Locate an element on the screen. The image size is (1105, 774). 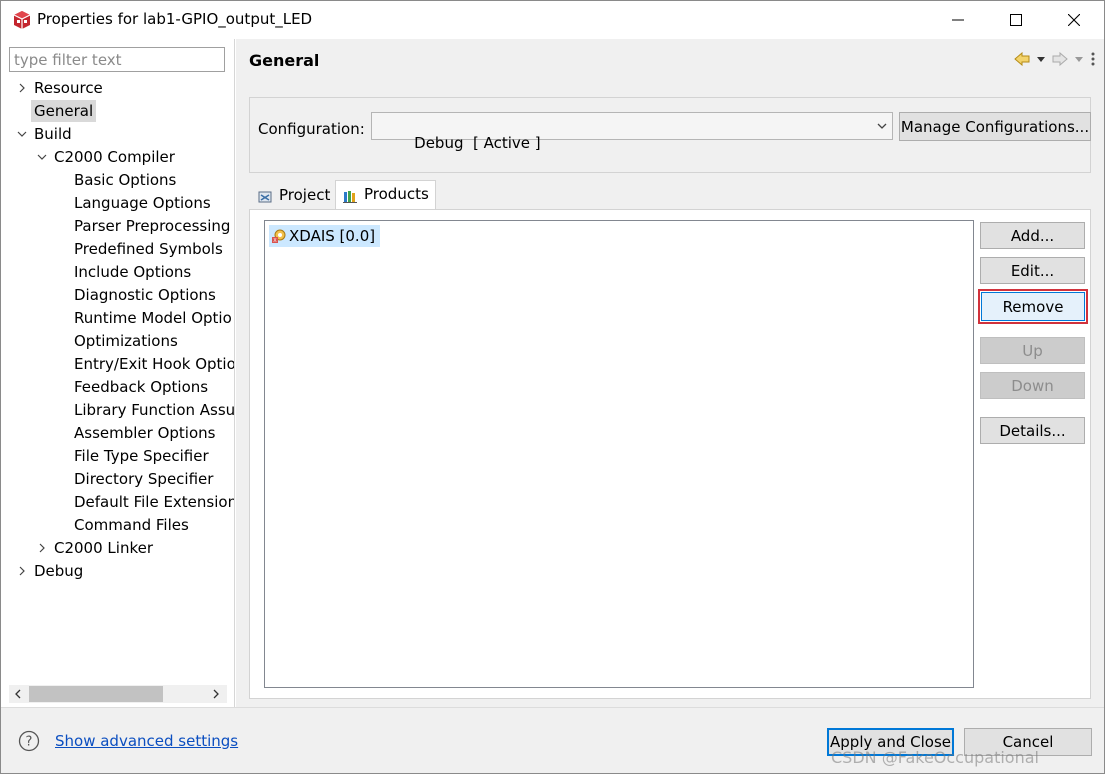
minimize-button is located at coordinates (958, 20).